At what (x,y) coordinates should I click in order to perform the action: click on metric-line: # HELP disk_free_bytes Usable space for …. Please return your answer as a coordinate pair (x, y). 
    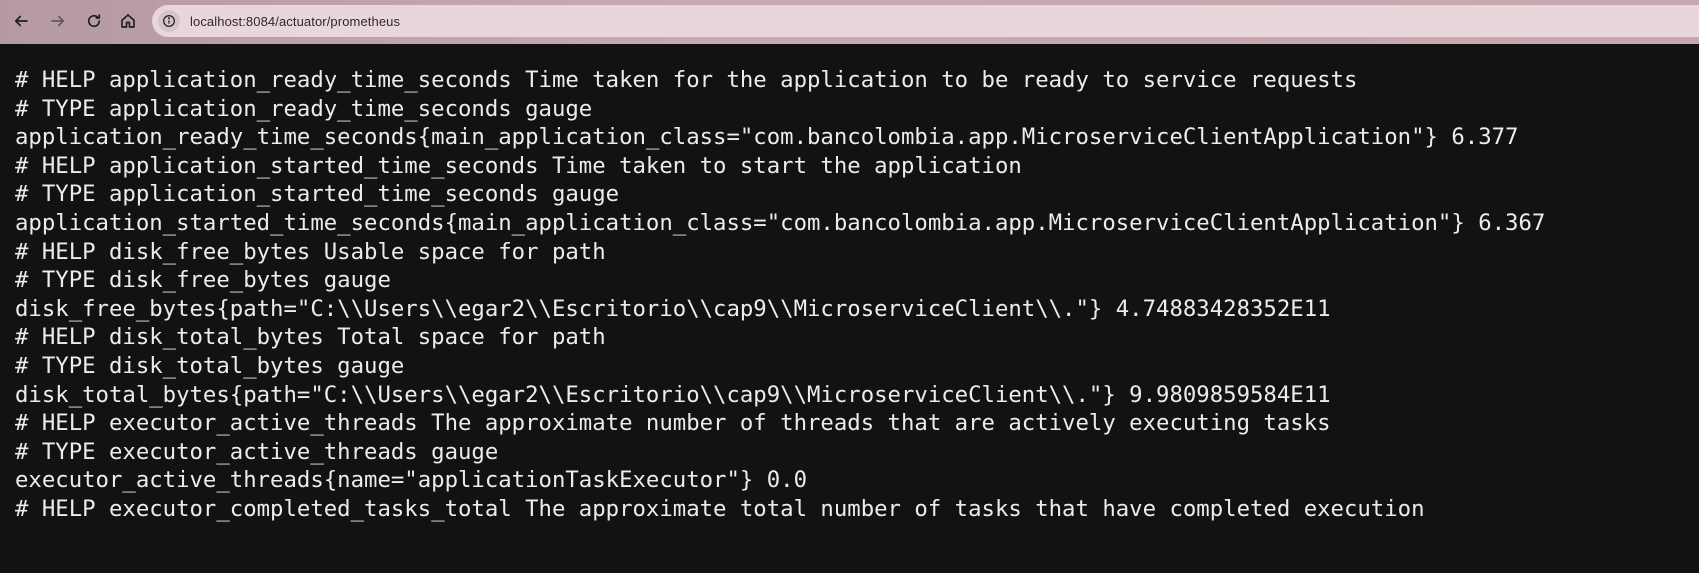
    Looking at the image, I should click on (310, 251).